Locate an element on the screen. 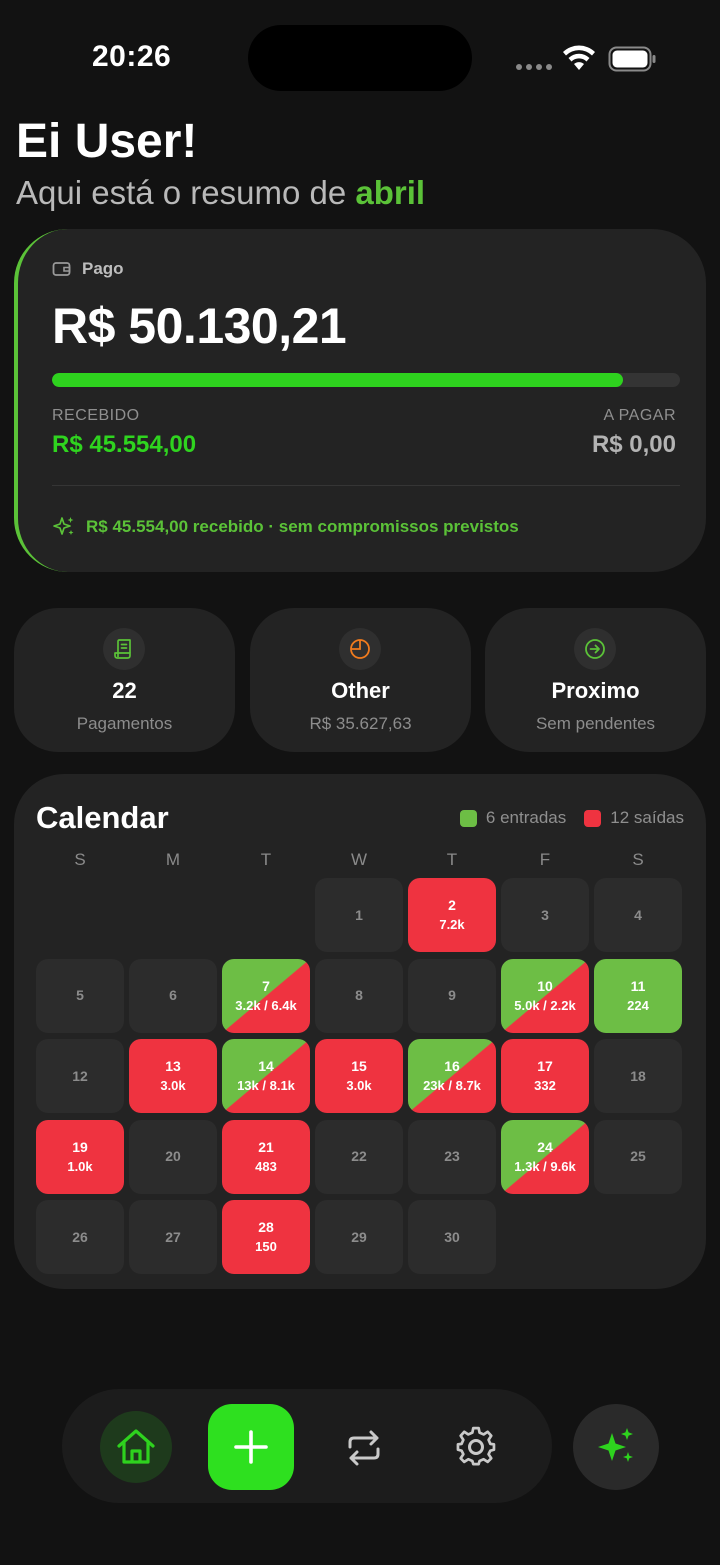 This screenshot has width=720, height=1565. greeting-subtitle: Aqui está o resumo de abril is located at coordinates (220, 193).